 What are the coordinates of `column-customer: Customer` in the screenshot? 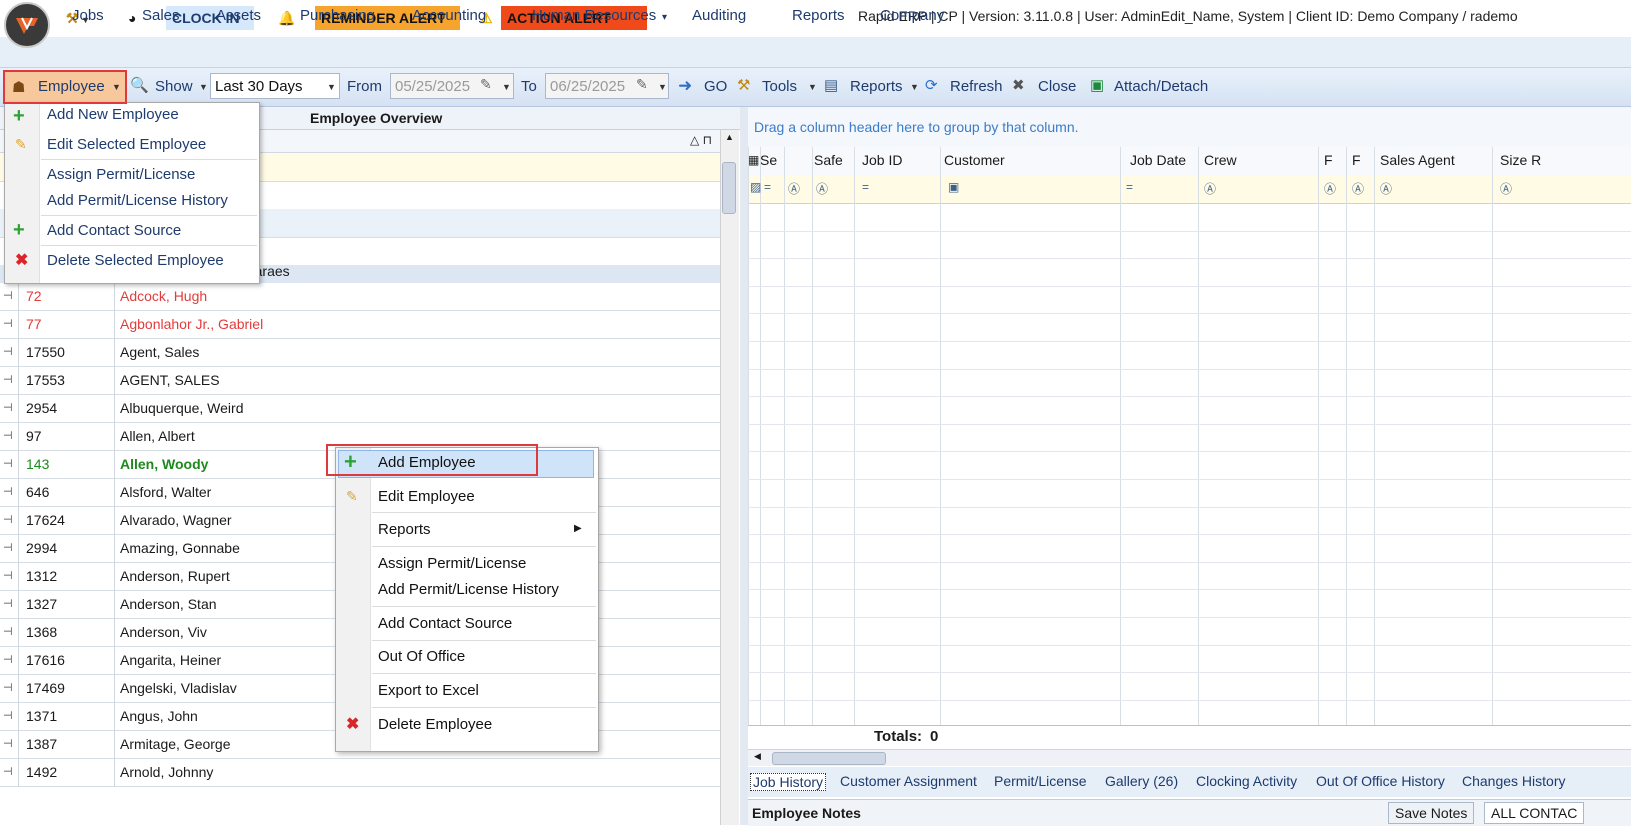 It's located at (974, 160).